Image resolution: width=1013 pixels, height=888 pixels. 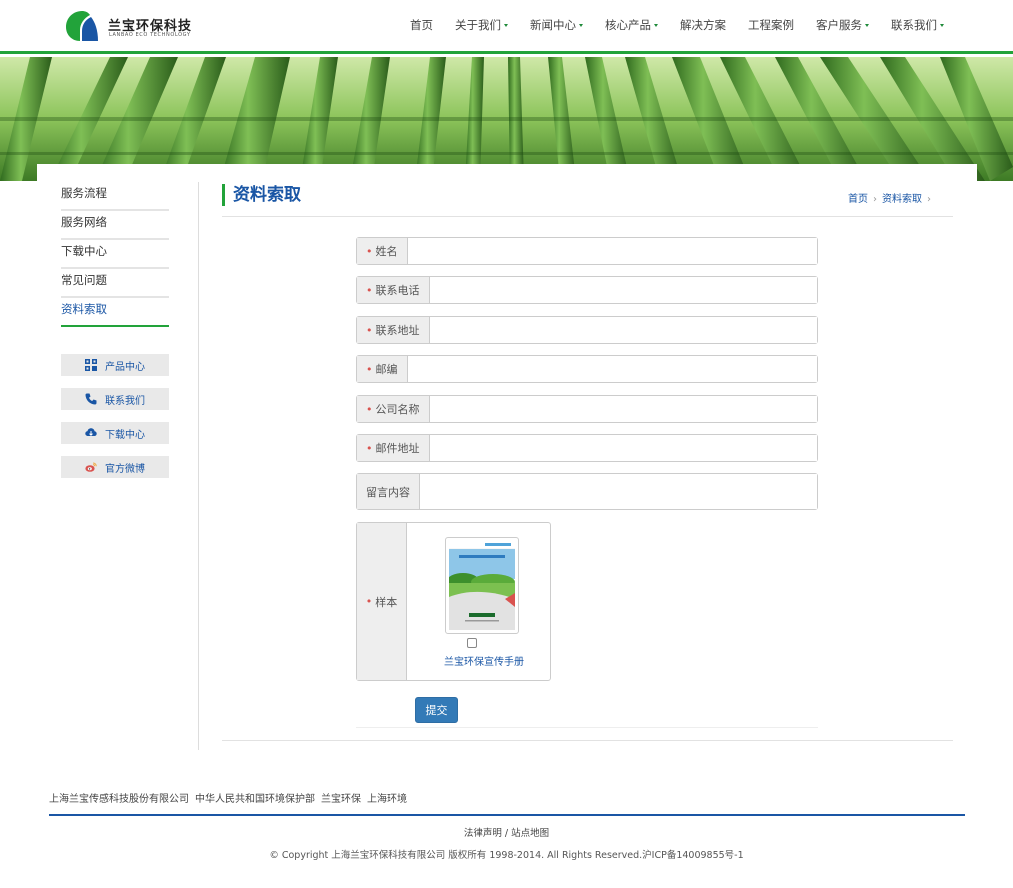 I want to click on nav-item-label: 核心产品, so click(x=628, y=25).